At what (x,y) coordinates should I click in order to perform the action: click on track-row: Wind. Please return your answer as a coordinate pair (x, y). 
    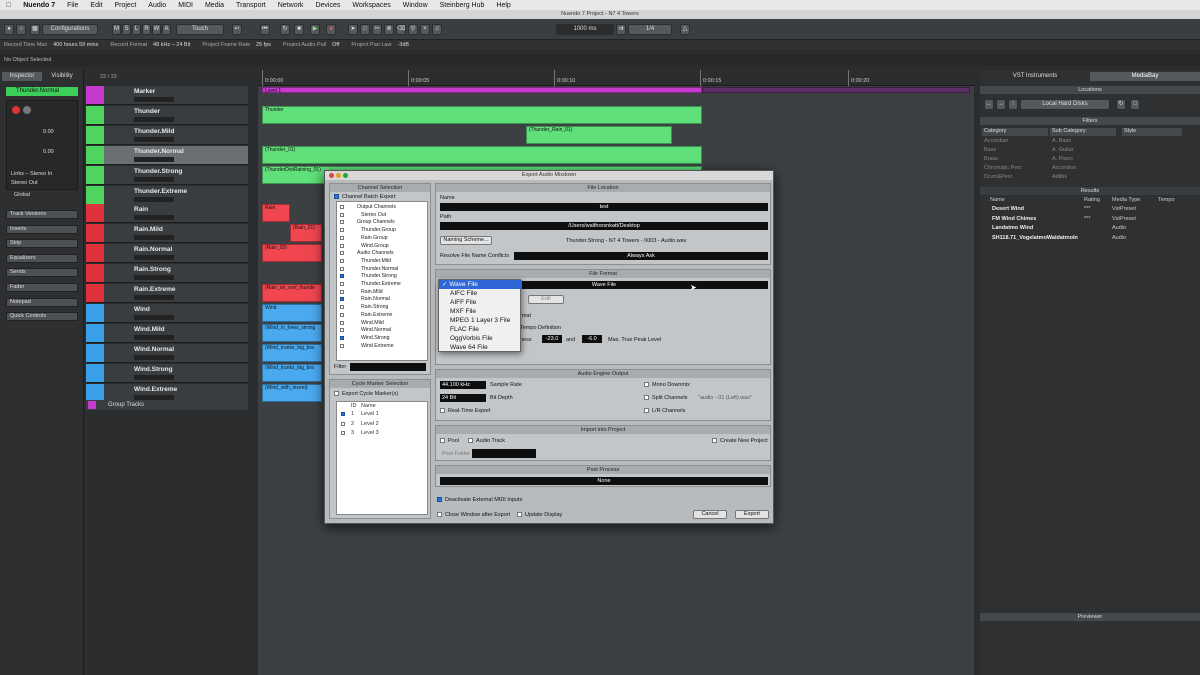
    Looking at the image, I should click on (167, 313).